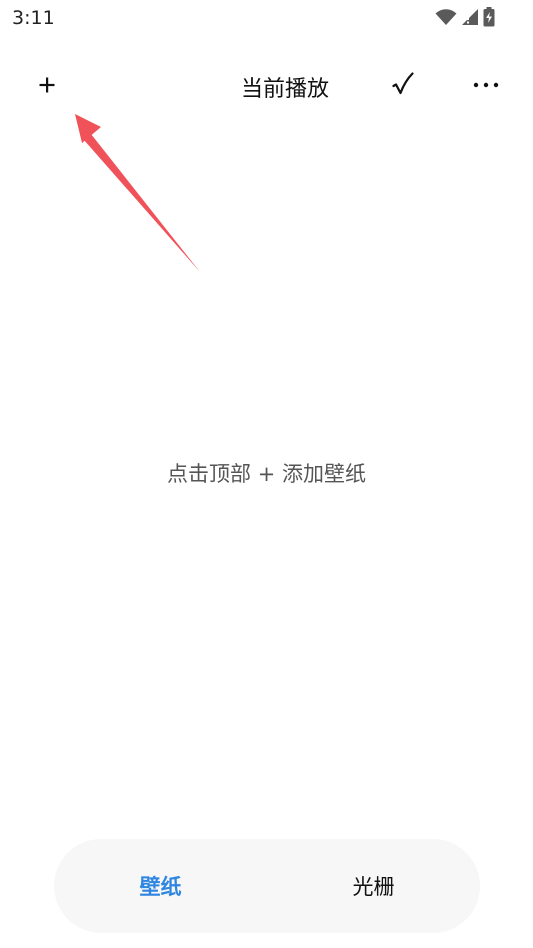  I want to click on more-dots-icon, so click(486, 85).